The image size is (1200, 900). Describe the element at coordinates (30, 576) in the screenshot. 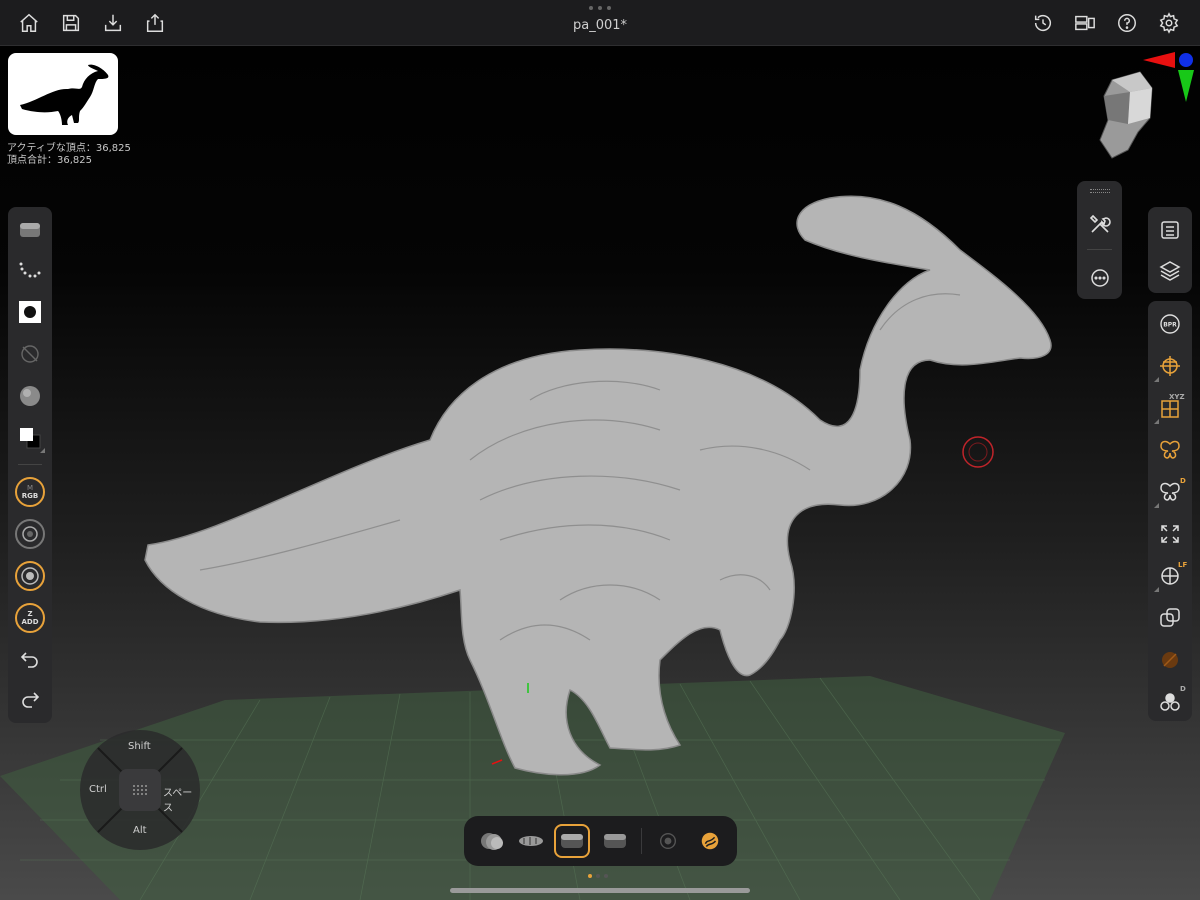

I see `draw-size-ring` at that location.